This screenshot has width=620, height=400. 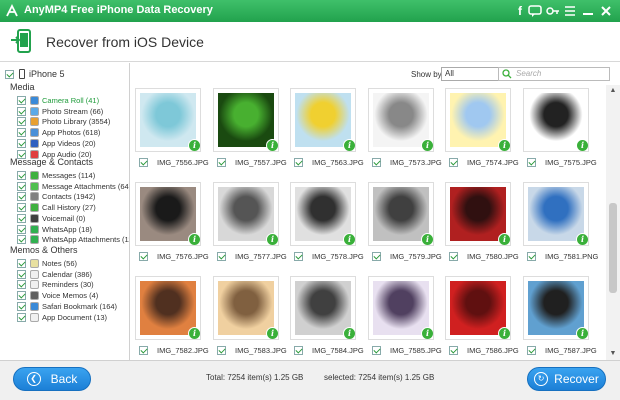 I want to click on sidebar-item: Notes (56), so click(x=47, y=263).